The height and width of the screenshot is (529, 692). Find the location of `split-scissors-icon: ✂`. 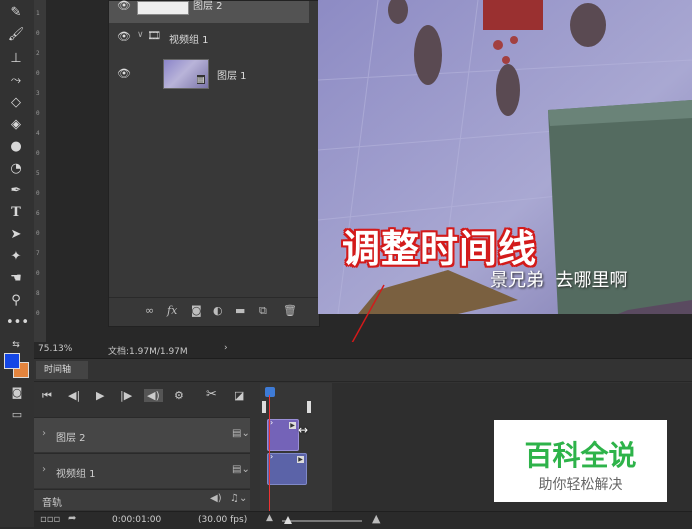

split-scissors-icon: ✂ is located at coordinates (211, 394).